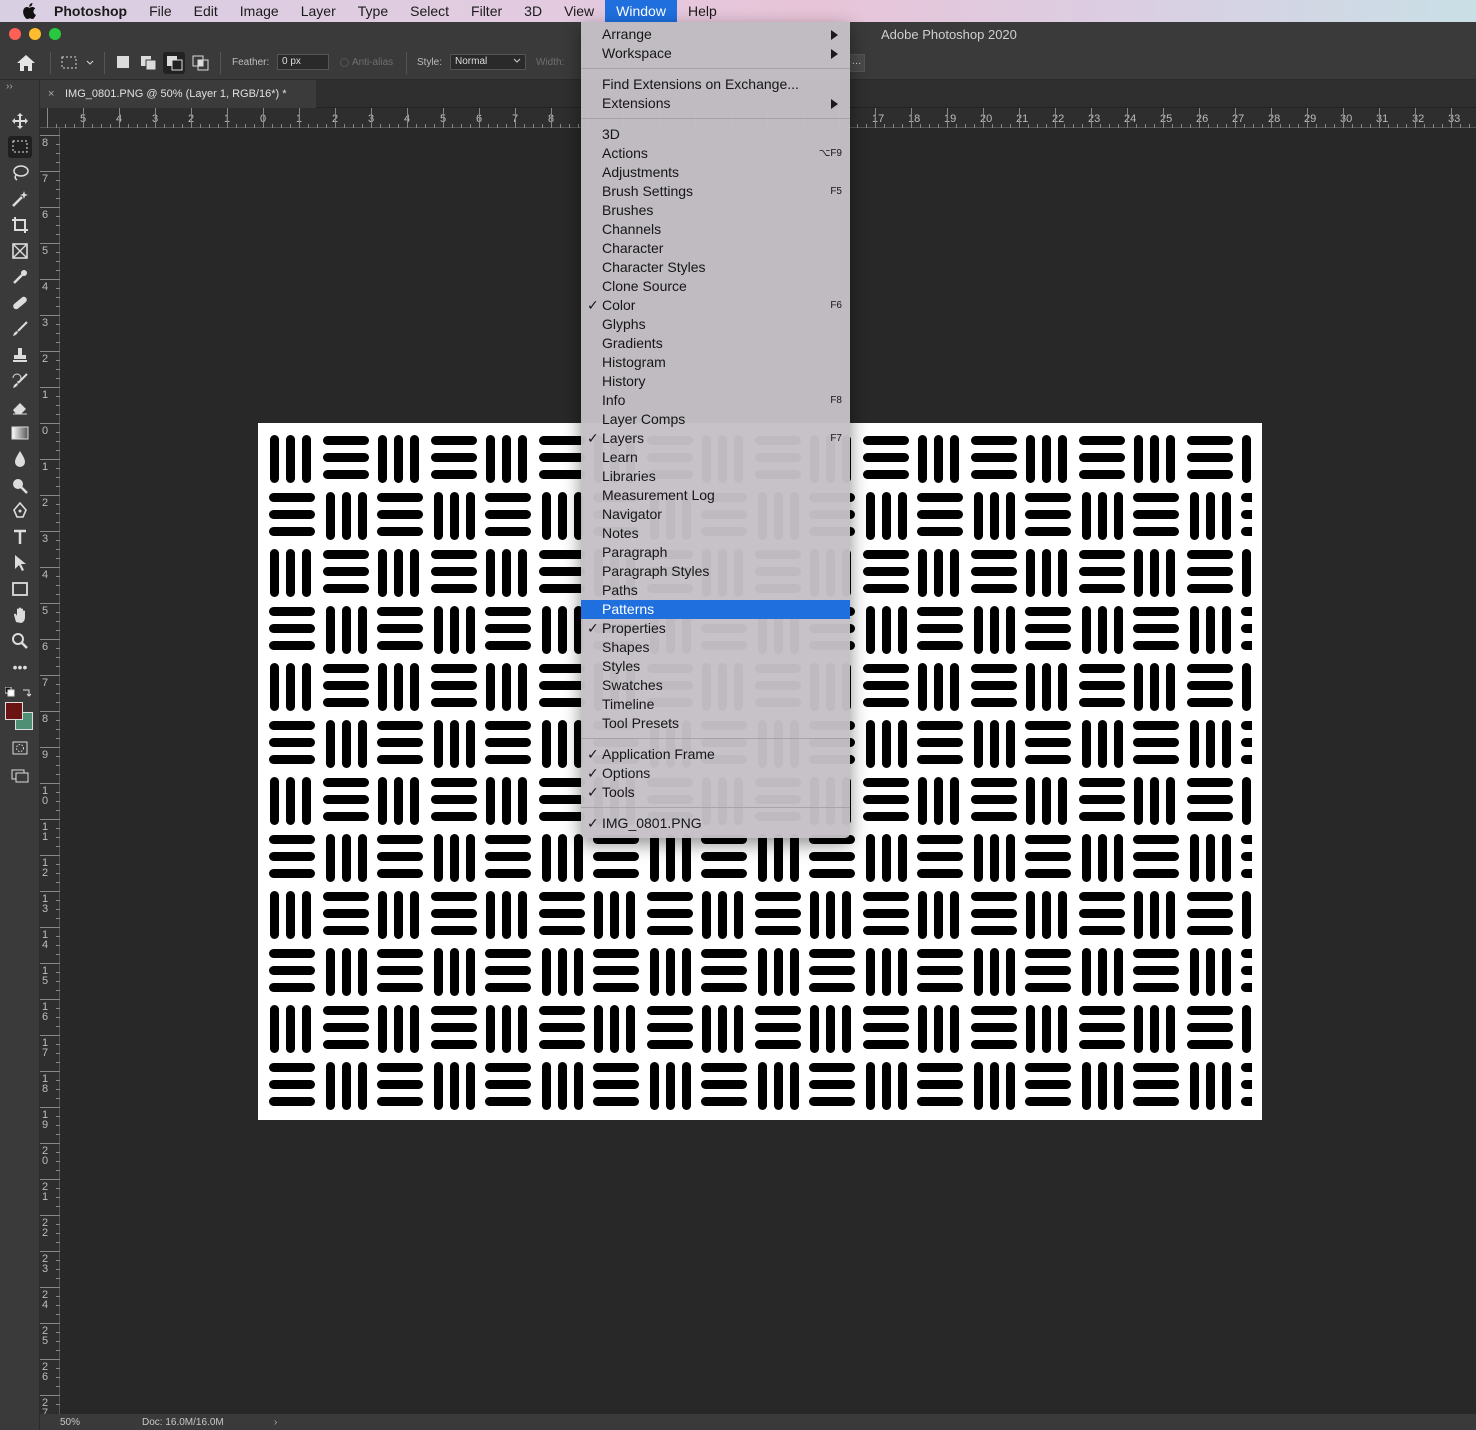  I want to click on window-menu-item-layer-comps: Layer Comps, so click(715, 419).